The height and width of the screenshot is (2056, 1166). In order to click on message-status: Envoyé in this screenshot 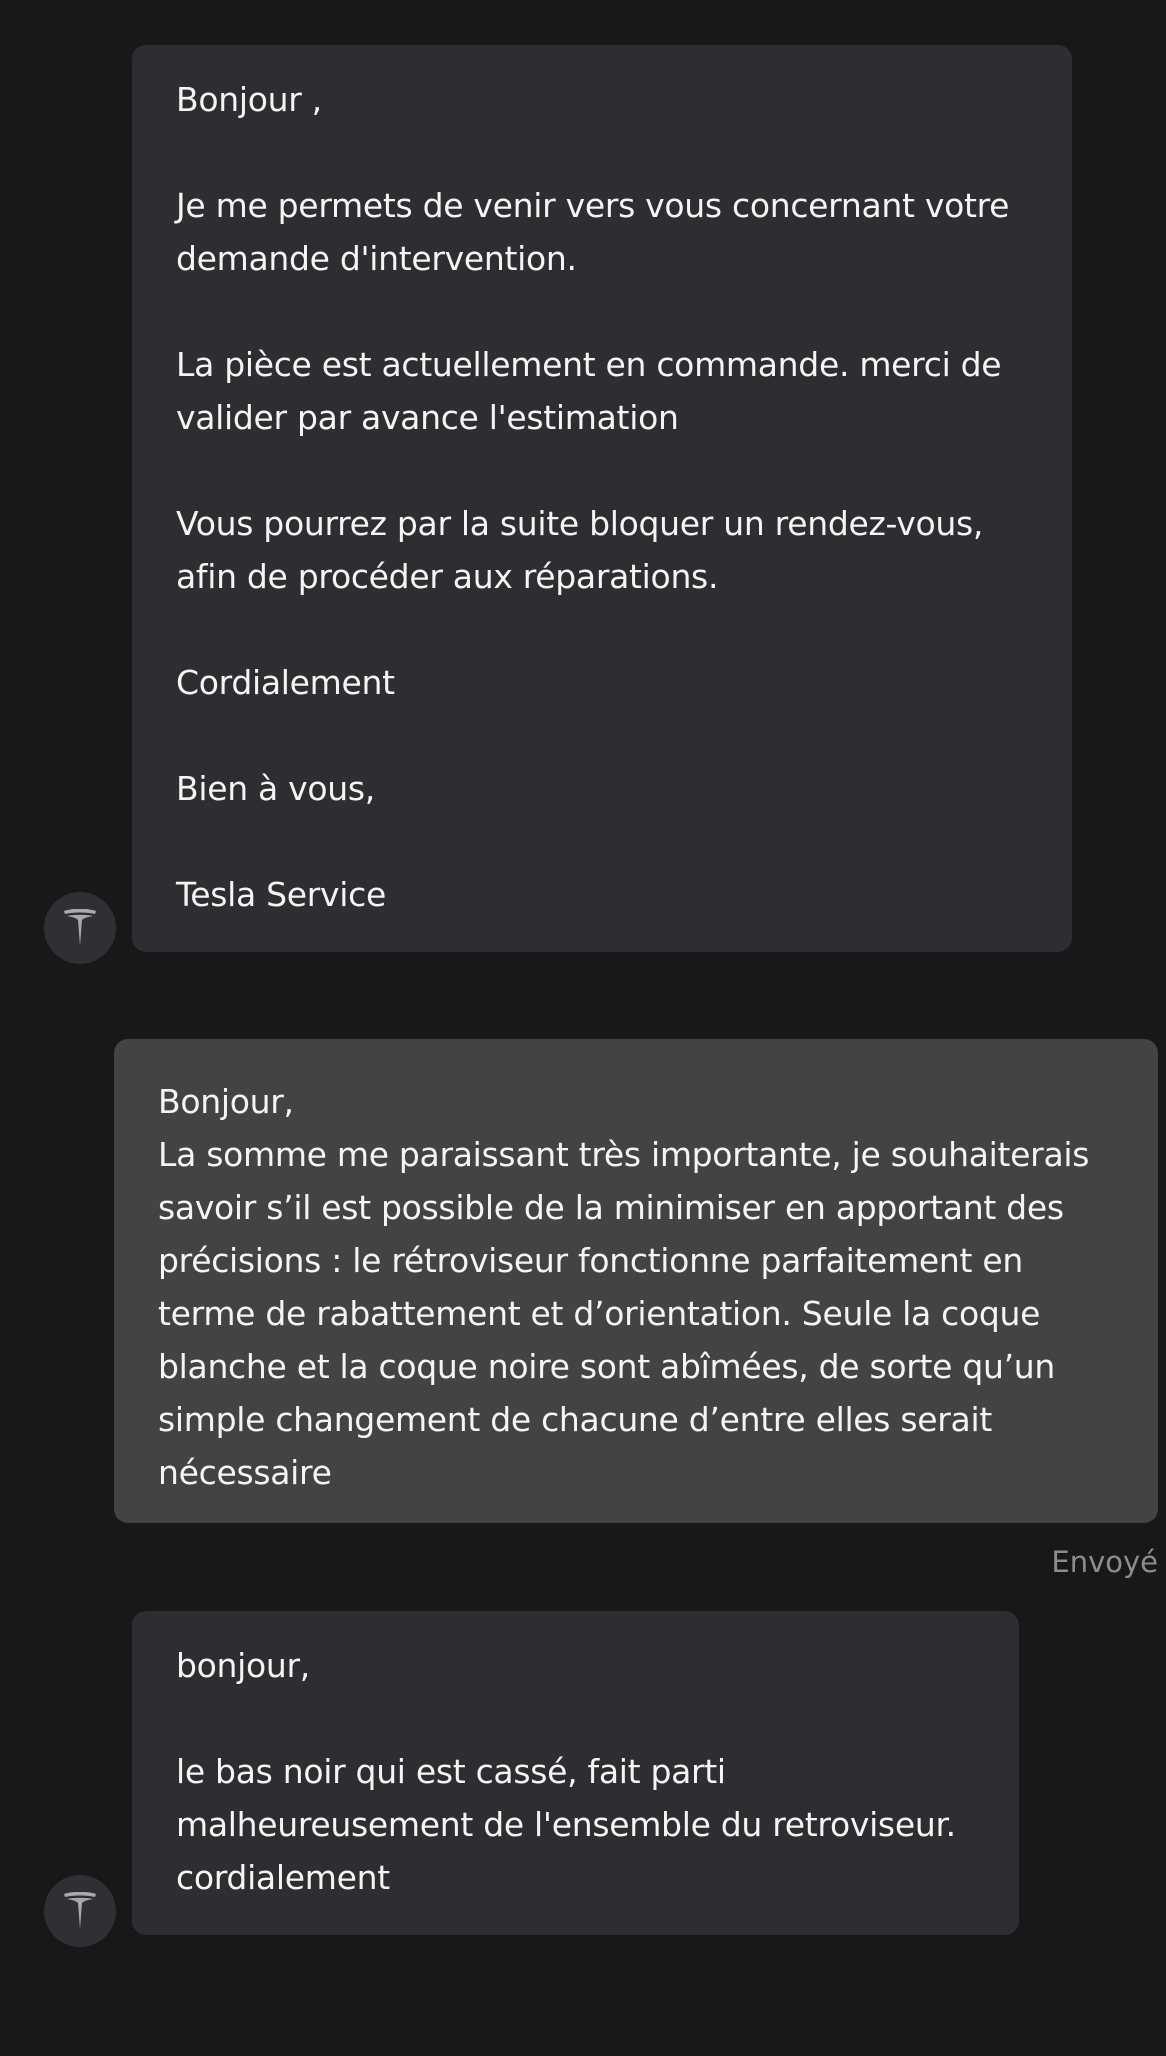, I will do `click(1104, 1562)`.